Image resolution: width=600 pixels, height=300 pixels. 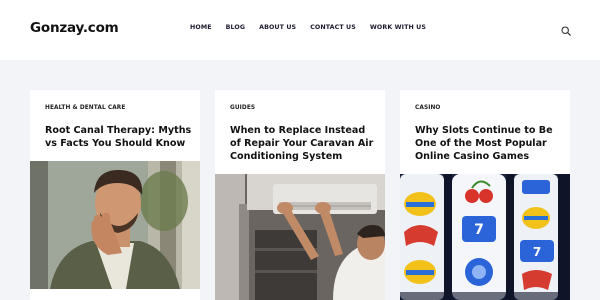 What do you see at coordinates (74, 28) in the screenshot?
I see `site-logo: Gonzay.com` at bounding box center [74, 28].